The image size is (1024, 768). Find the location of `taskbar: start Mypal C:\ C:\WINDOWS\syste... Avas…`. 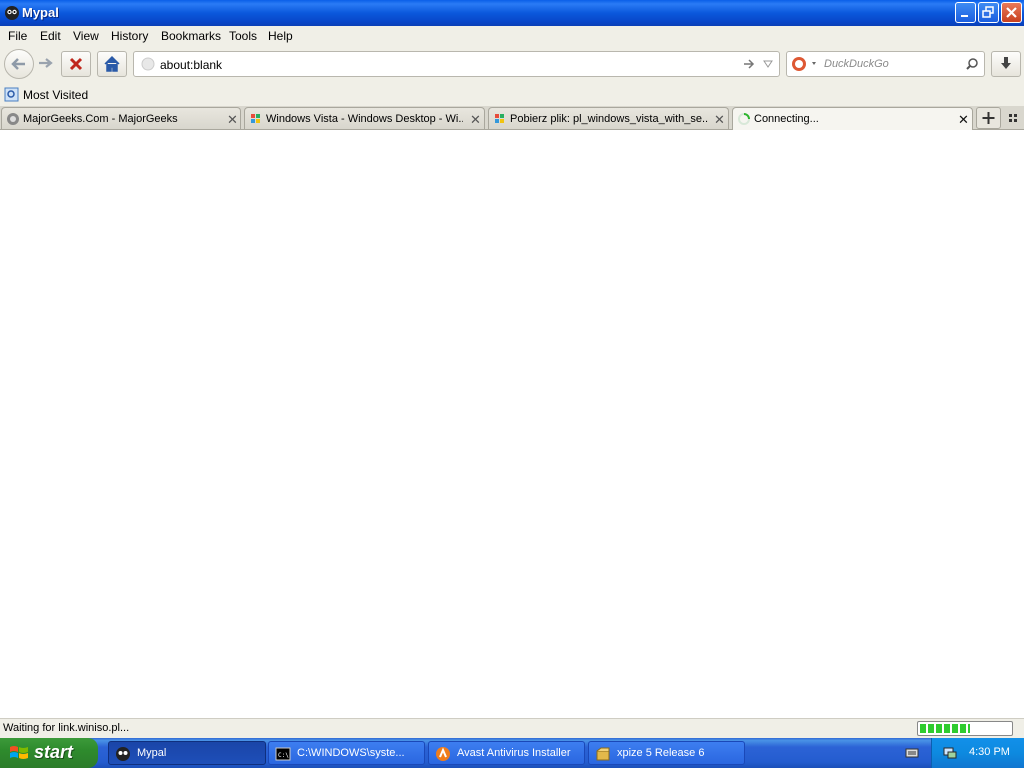

taskbar: start Mypal C:\ C:\WINDOWS\syste... Avas… is located at coordinates (512, 753).